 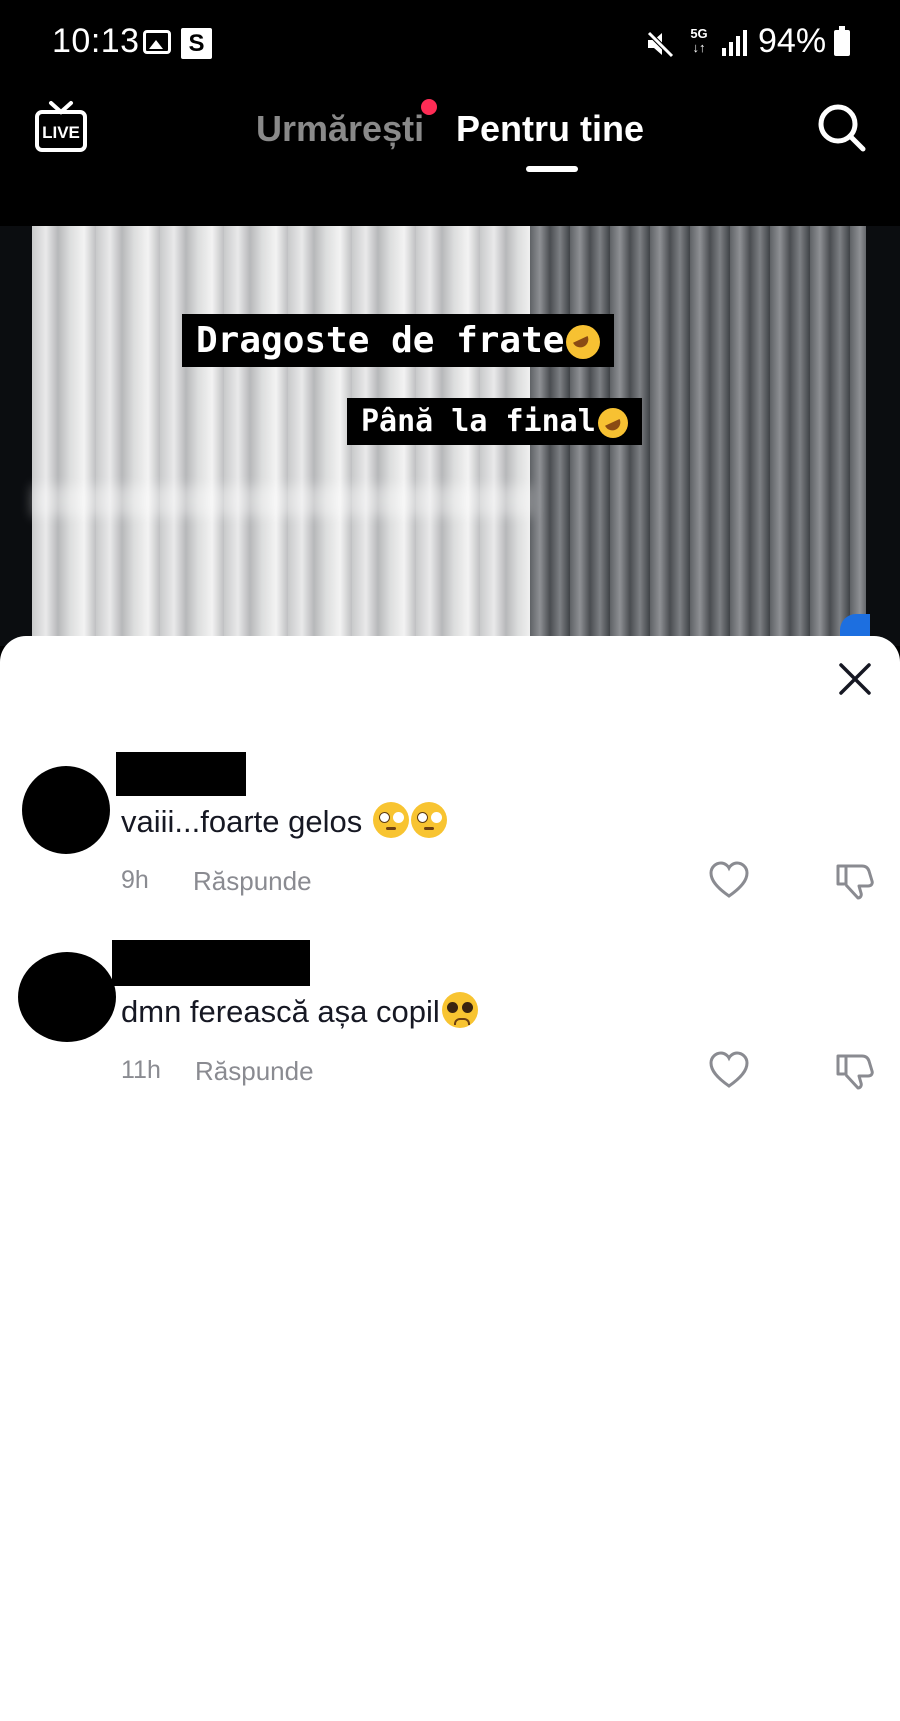 I want to click on top-nav: LIVE Urmărești Pentru tine, so click(x=450, y=156).